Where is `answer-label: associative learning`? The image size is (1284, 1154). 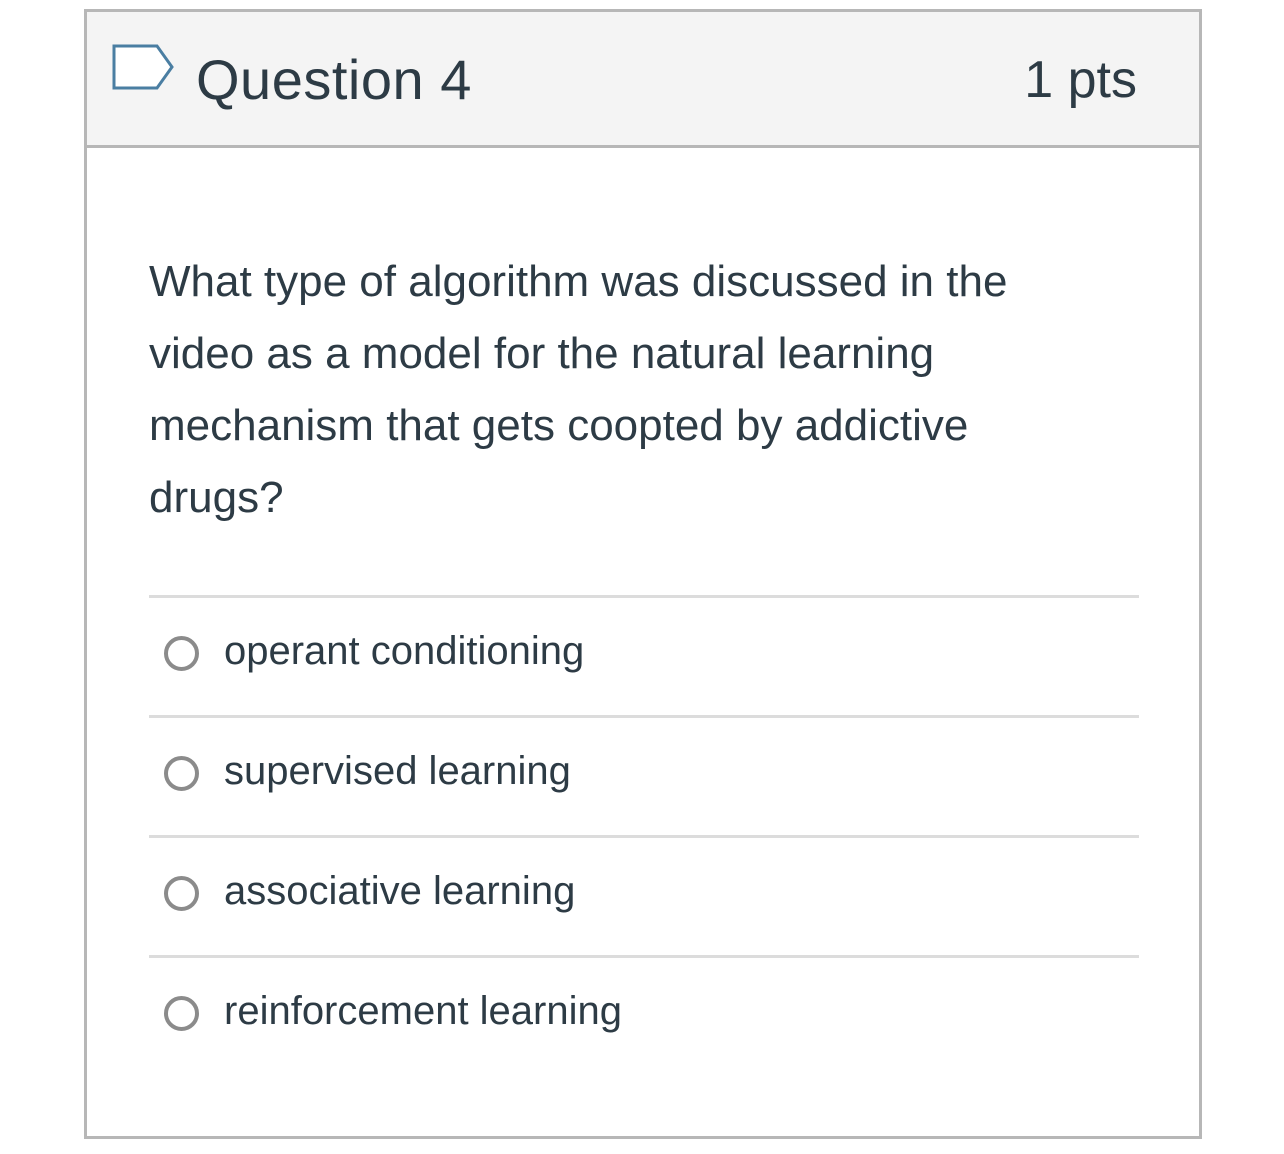
answer-label: associative learning is located at coordinates (399, 891).